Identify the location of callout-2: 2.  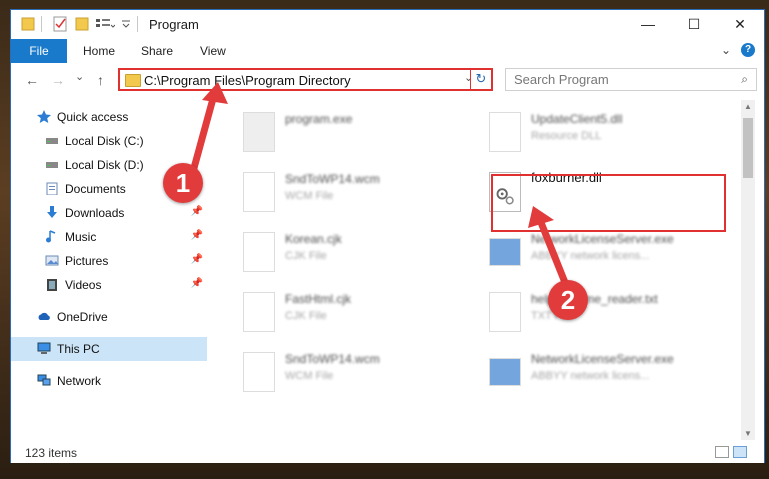
(568, 300).